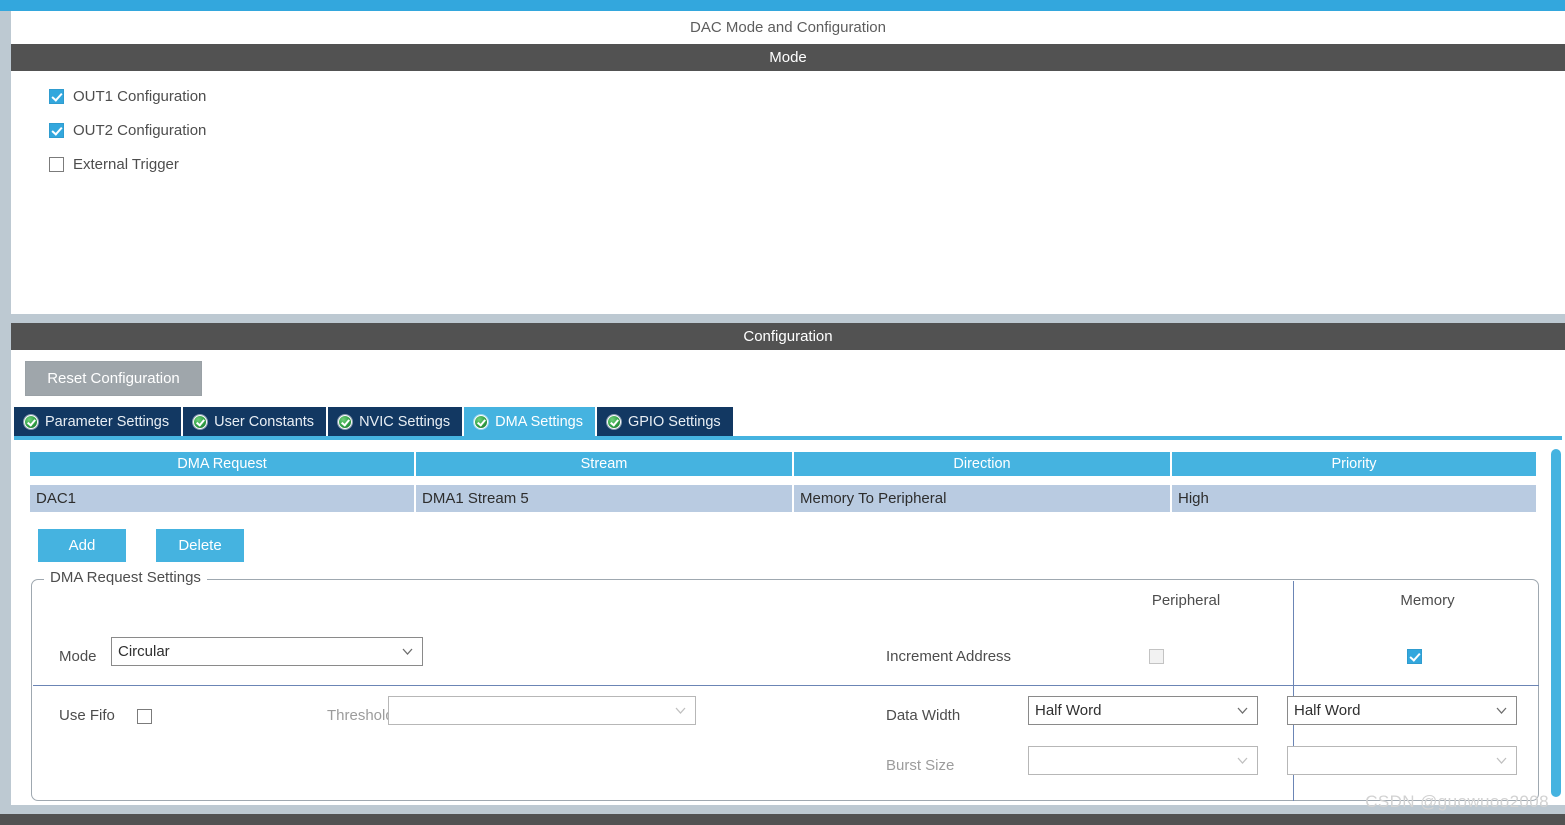 Image resolution: width=1565 pixels, height=825 pixels. Describe the element at coordinates (5, 412) in the screenshot. I see `left-edge-strip` at that location.